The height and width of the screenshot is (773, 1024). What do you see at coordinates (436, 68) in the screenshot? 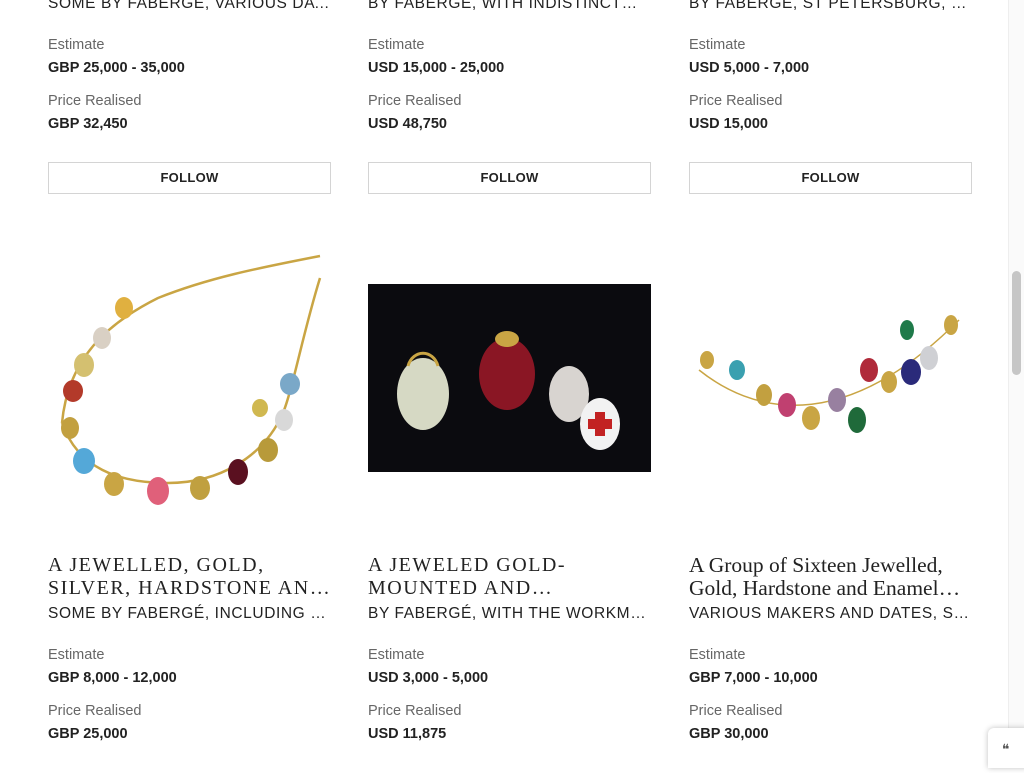
I see `estimate-value: USD 15,000 - 25,000` at bounding box center [436, 68].